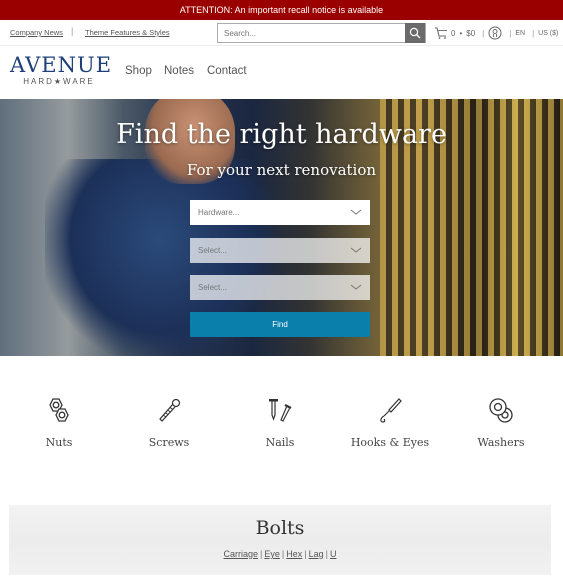 The image size is (563, 585). Describe the element at coordinates (280, 410) in the screenshot. I see `nails-icon` at that location.